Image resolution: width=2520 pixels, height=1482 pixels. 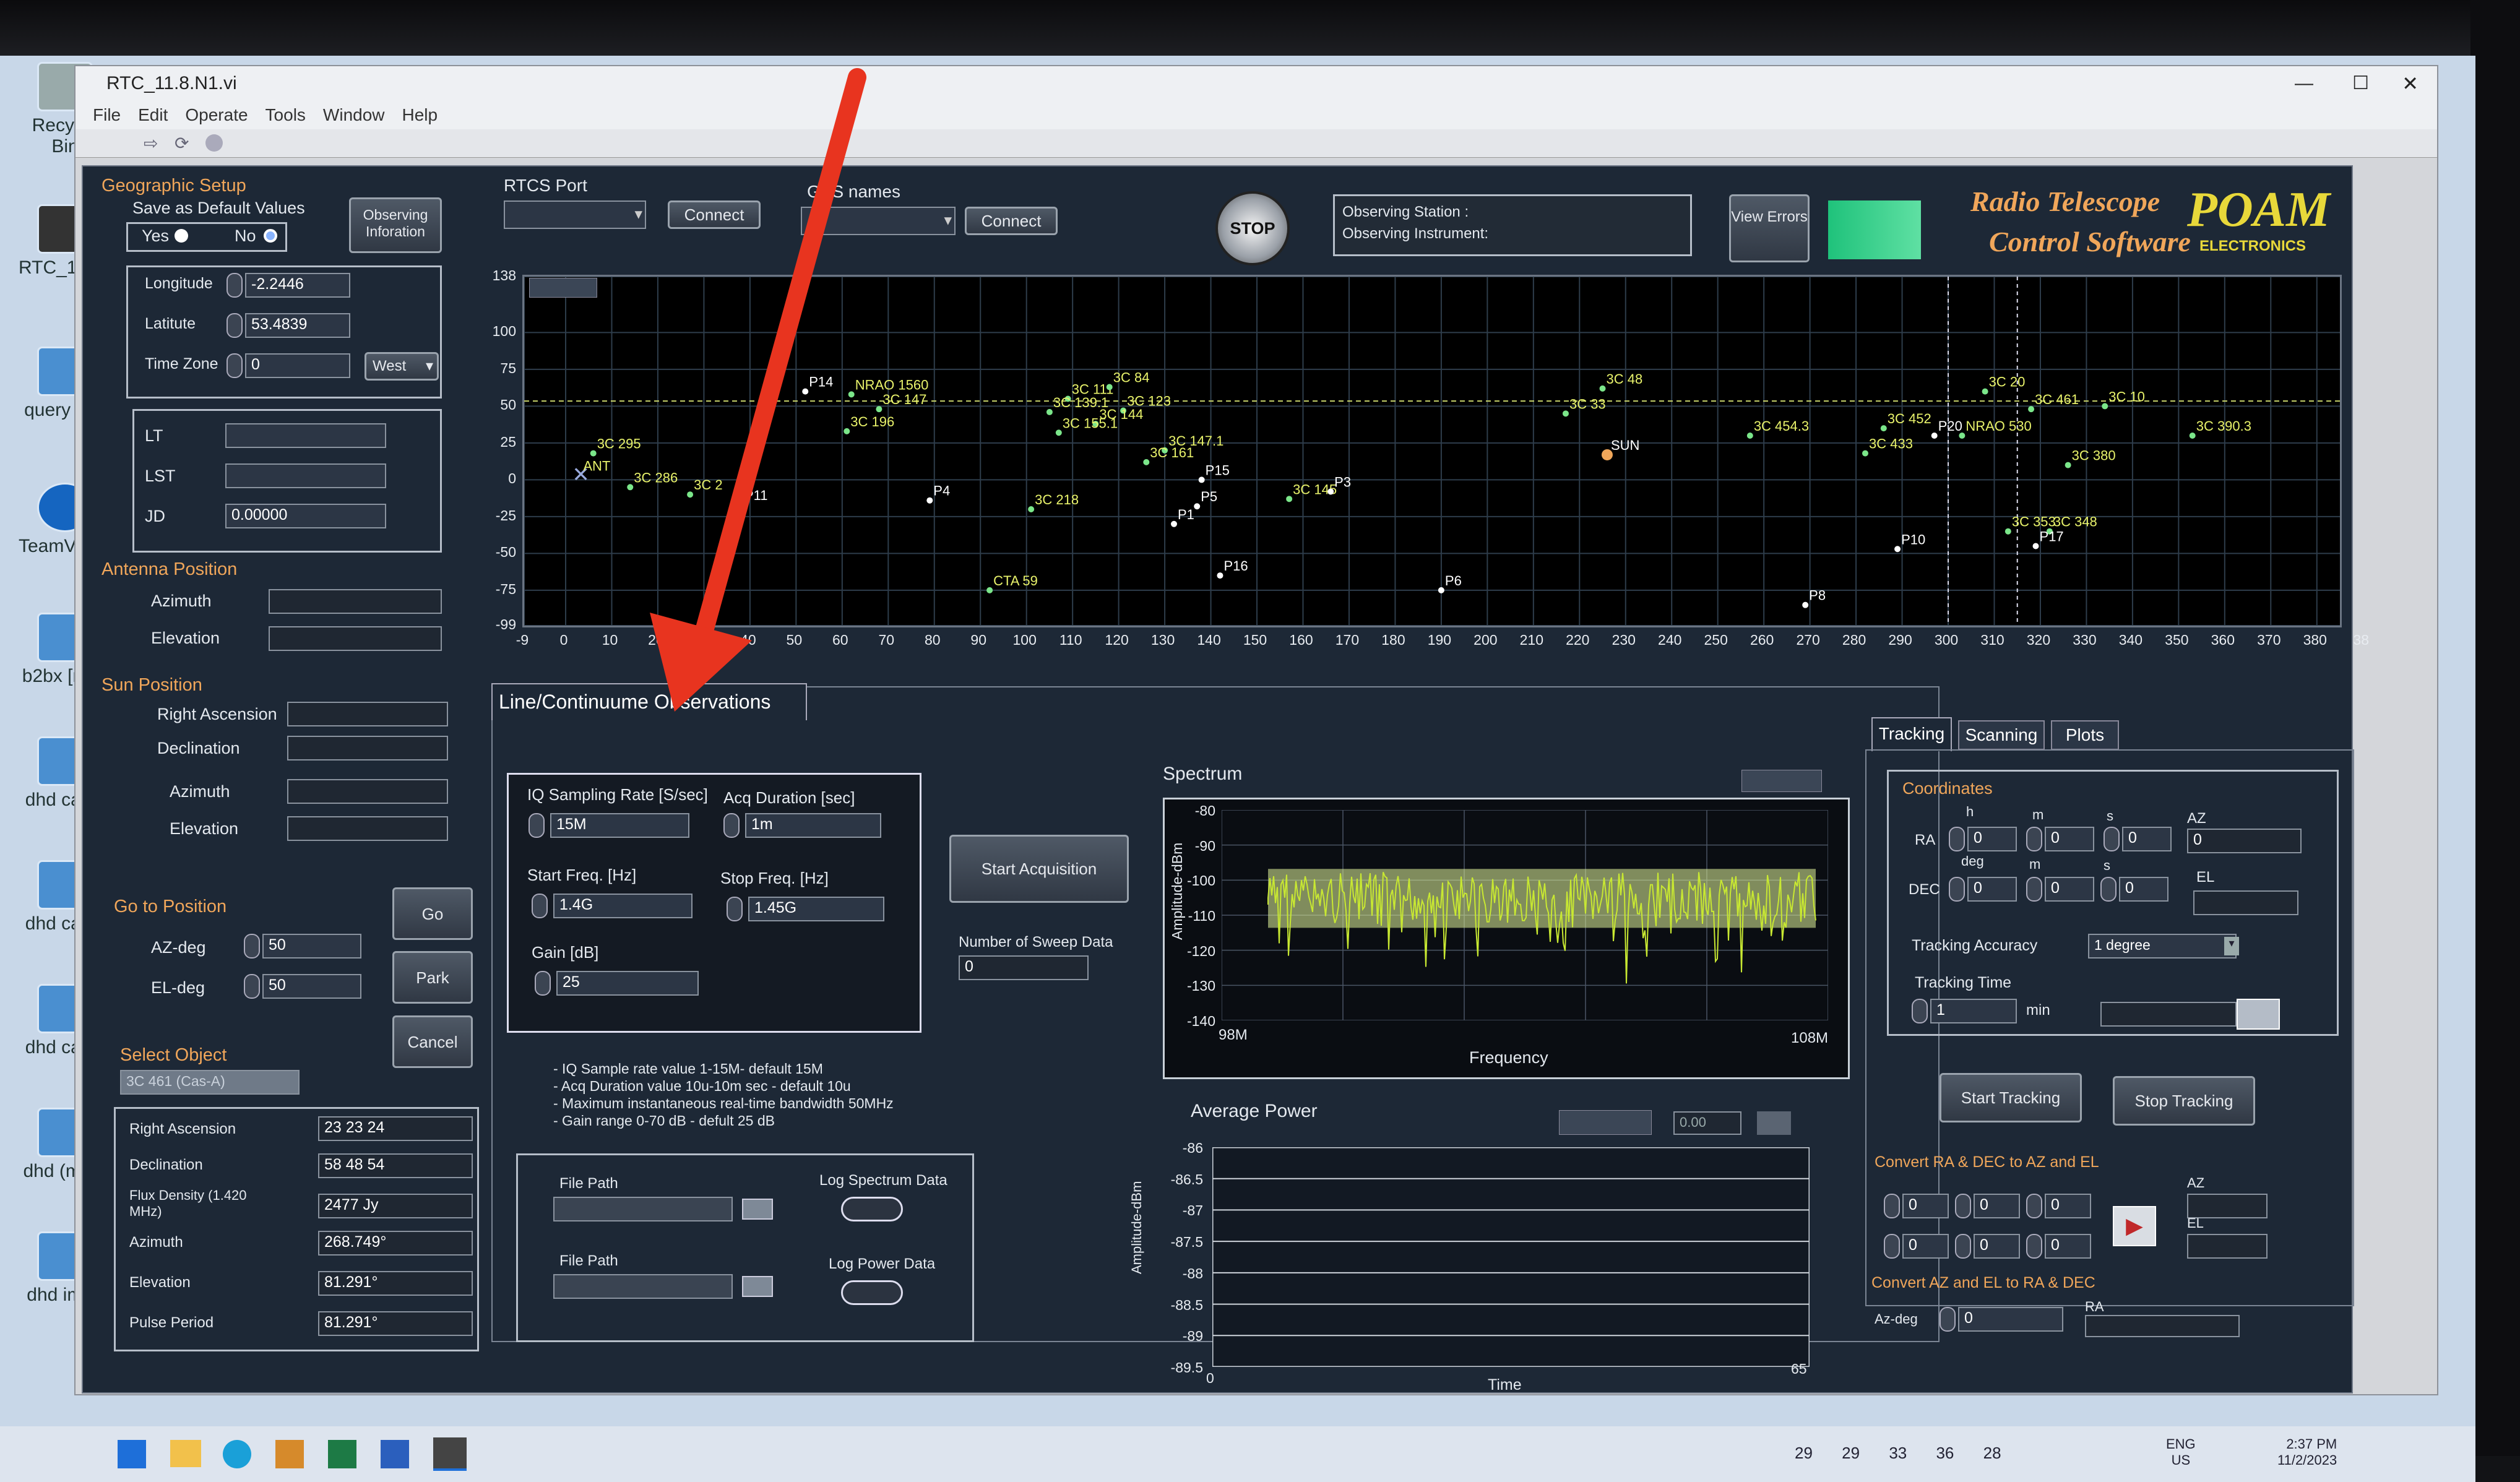 What do you see at coordinates (701, 663) in the screenshot?
I see `arrow-head` at bounding box center [701, 663].